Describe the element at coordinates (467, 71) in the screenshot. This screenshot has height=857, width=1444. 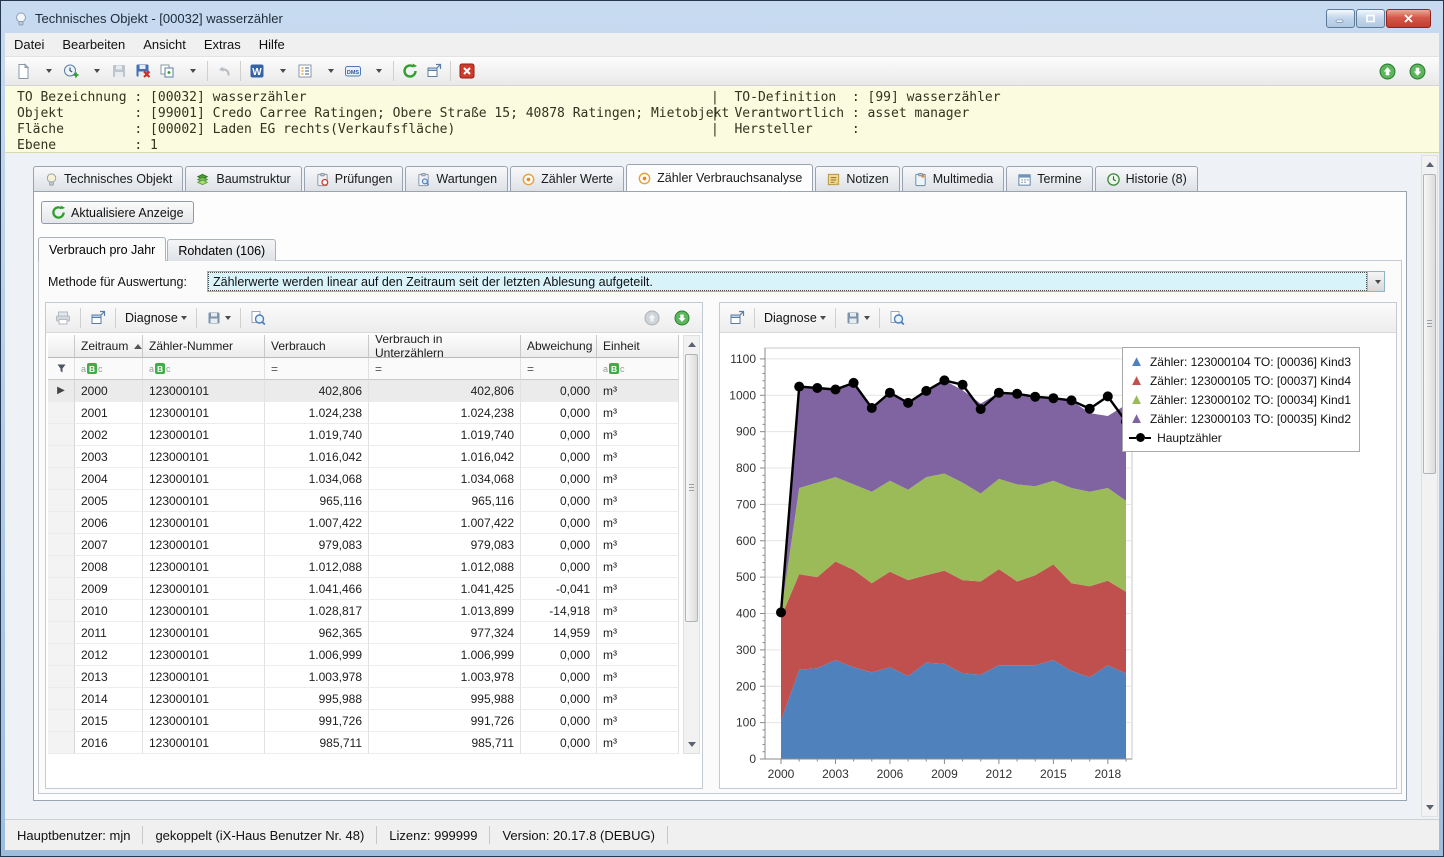
I see `close-view-button` at that location.